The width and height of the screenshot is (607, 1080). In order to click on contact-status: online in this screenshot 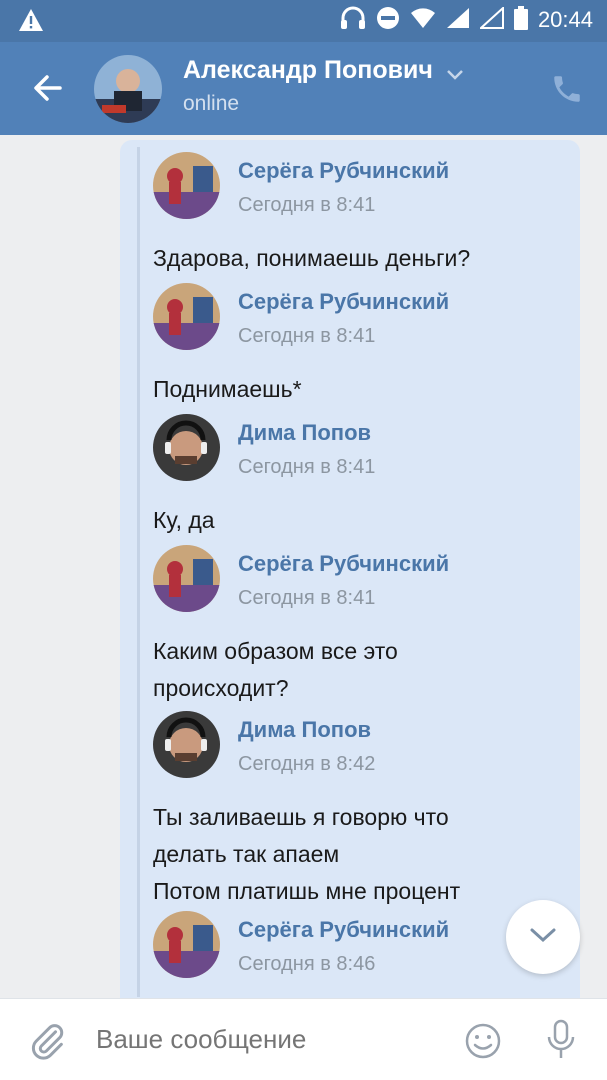, I will do `click(211, 103)`.